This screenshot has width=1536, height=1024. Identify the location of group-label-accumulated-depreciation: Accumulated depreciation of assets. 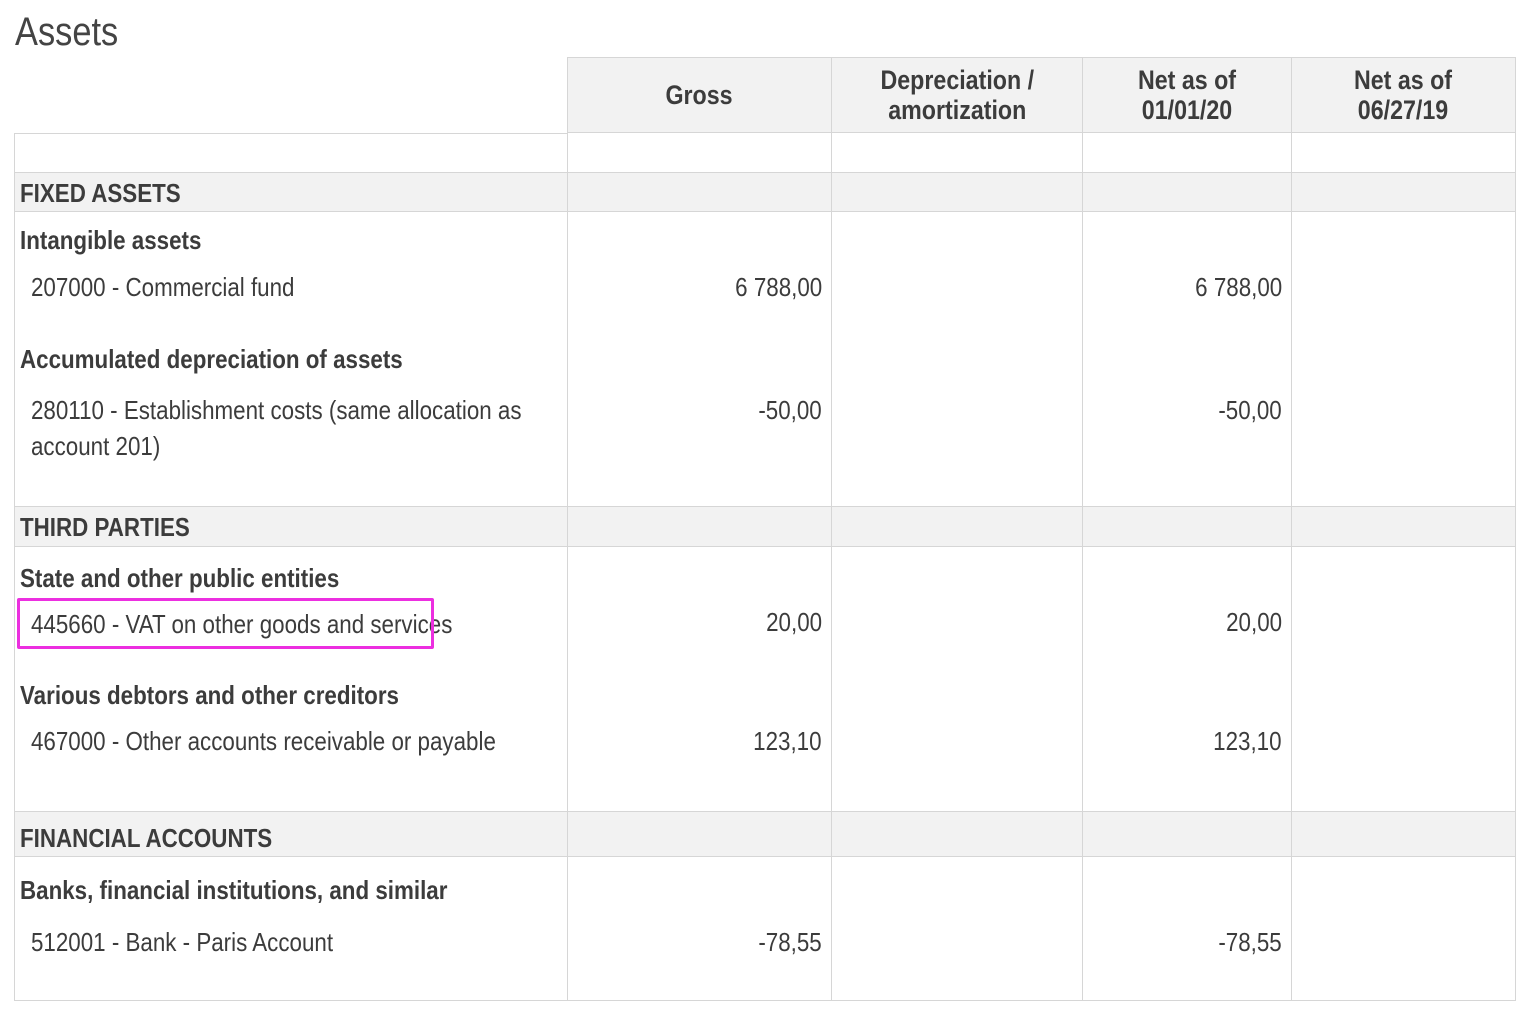
(211, 359).